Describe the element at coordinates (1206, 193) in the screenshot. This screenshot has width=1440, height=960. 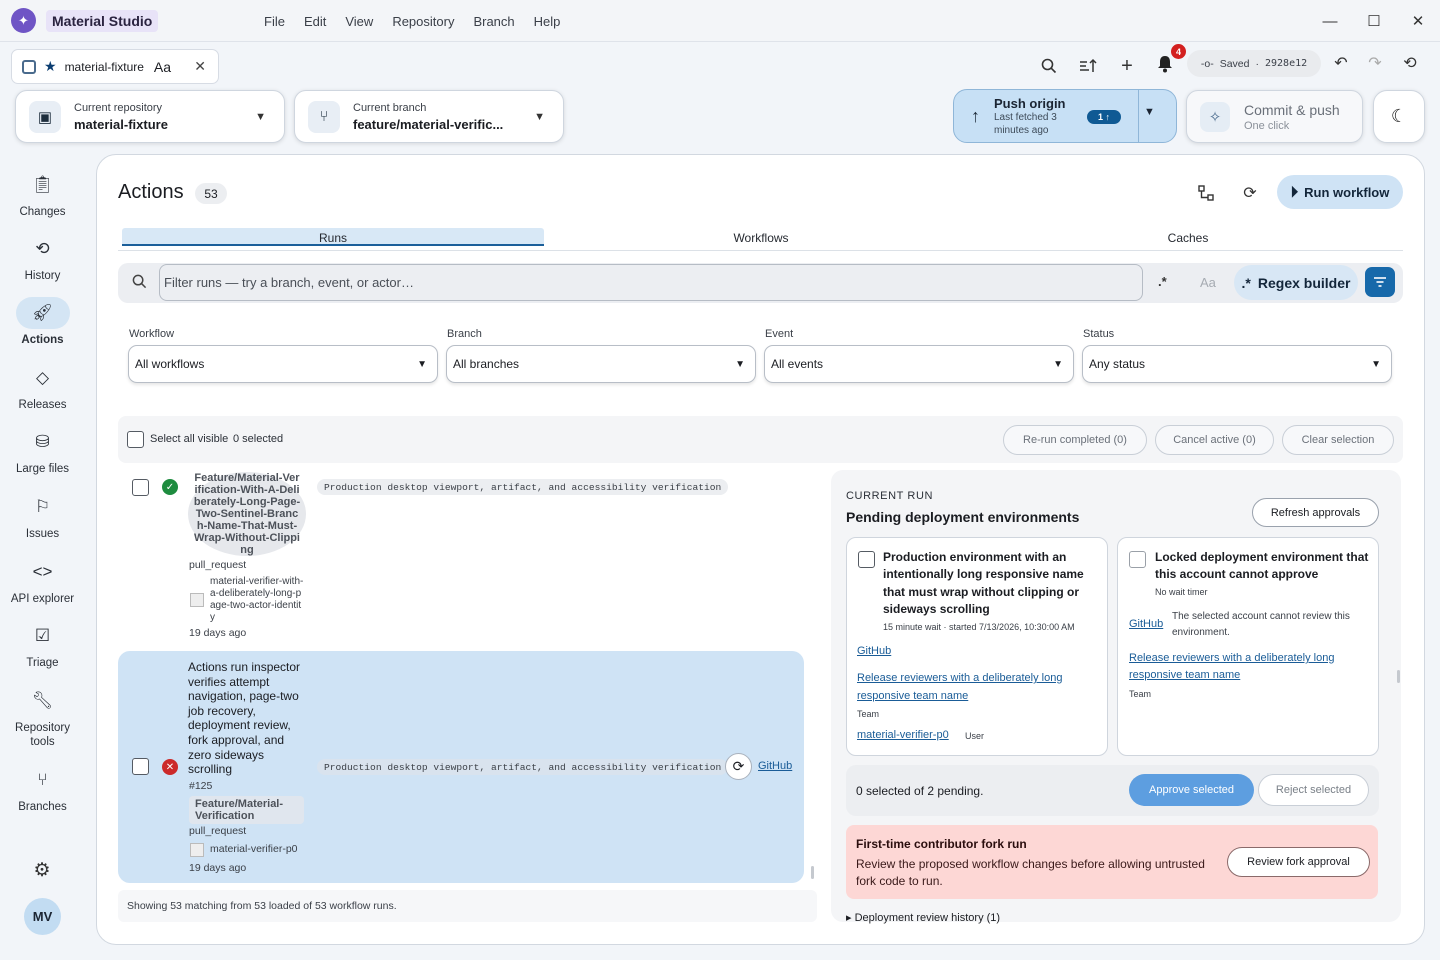
I see `workflow-graph-icon` at that location.